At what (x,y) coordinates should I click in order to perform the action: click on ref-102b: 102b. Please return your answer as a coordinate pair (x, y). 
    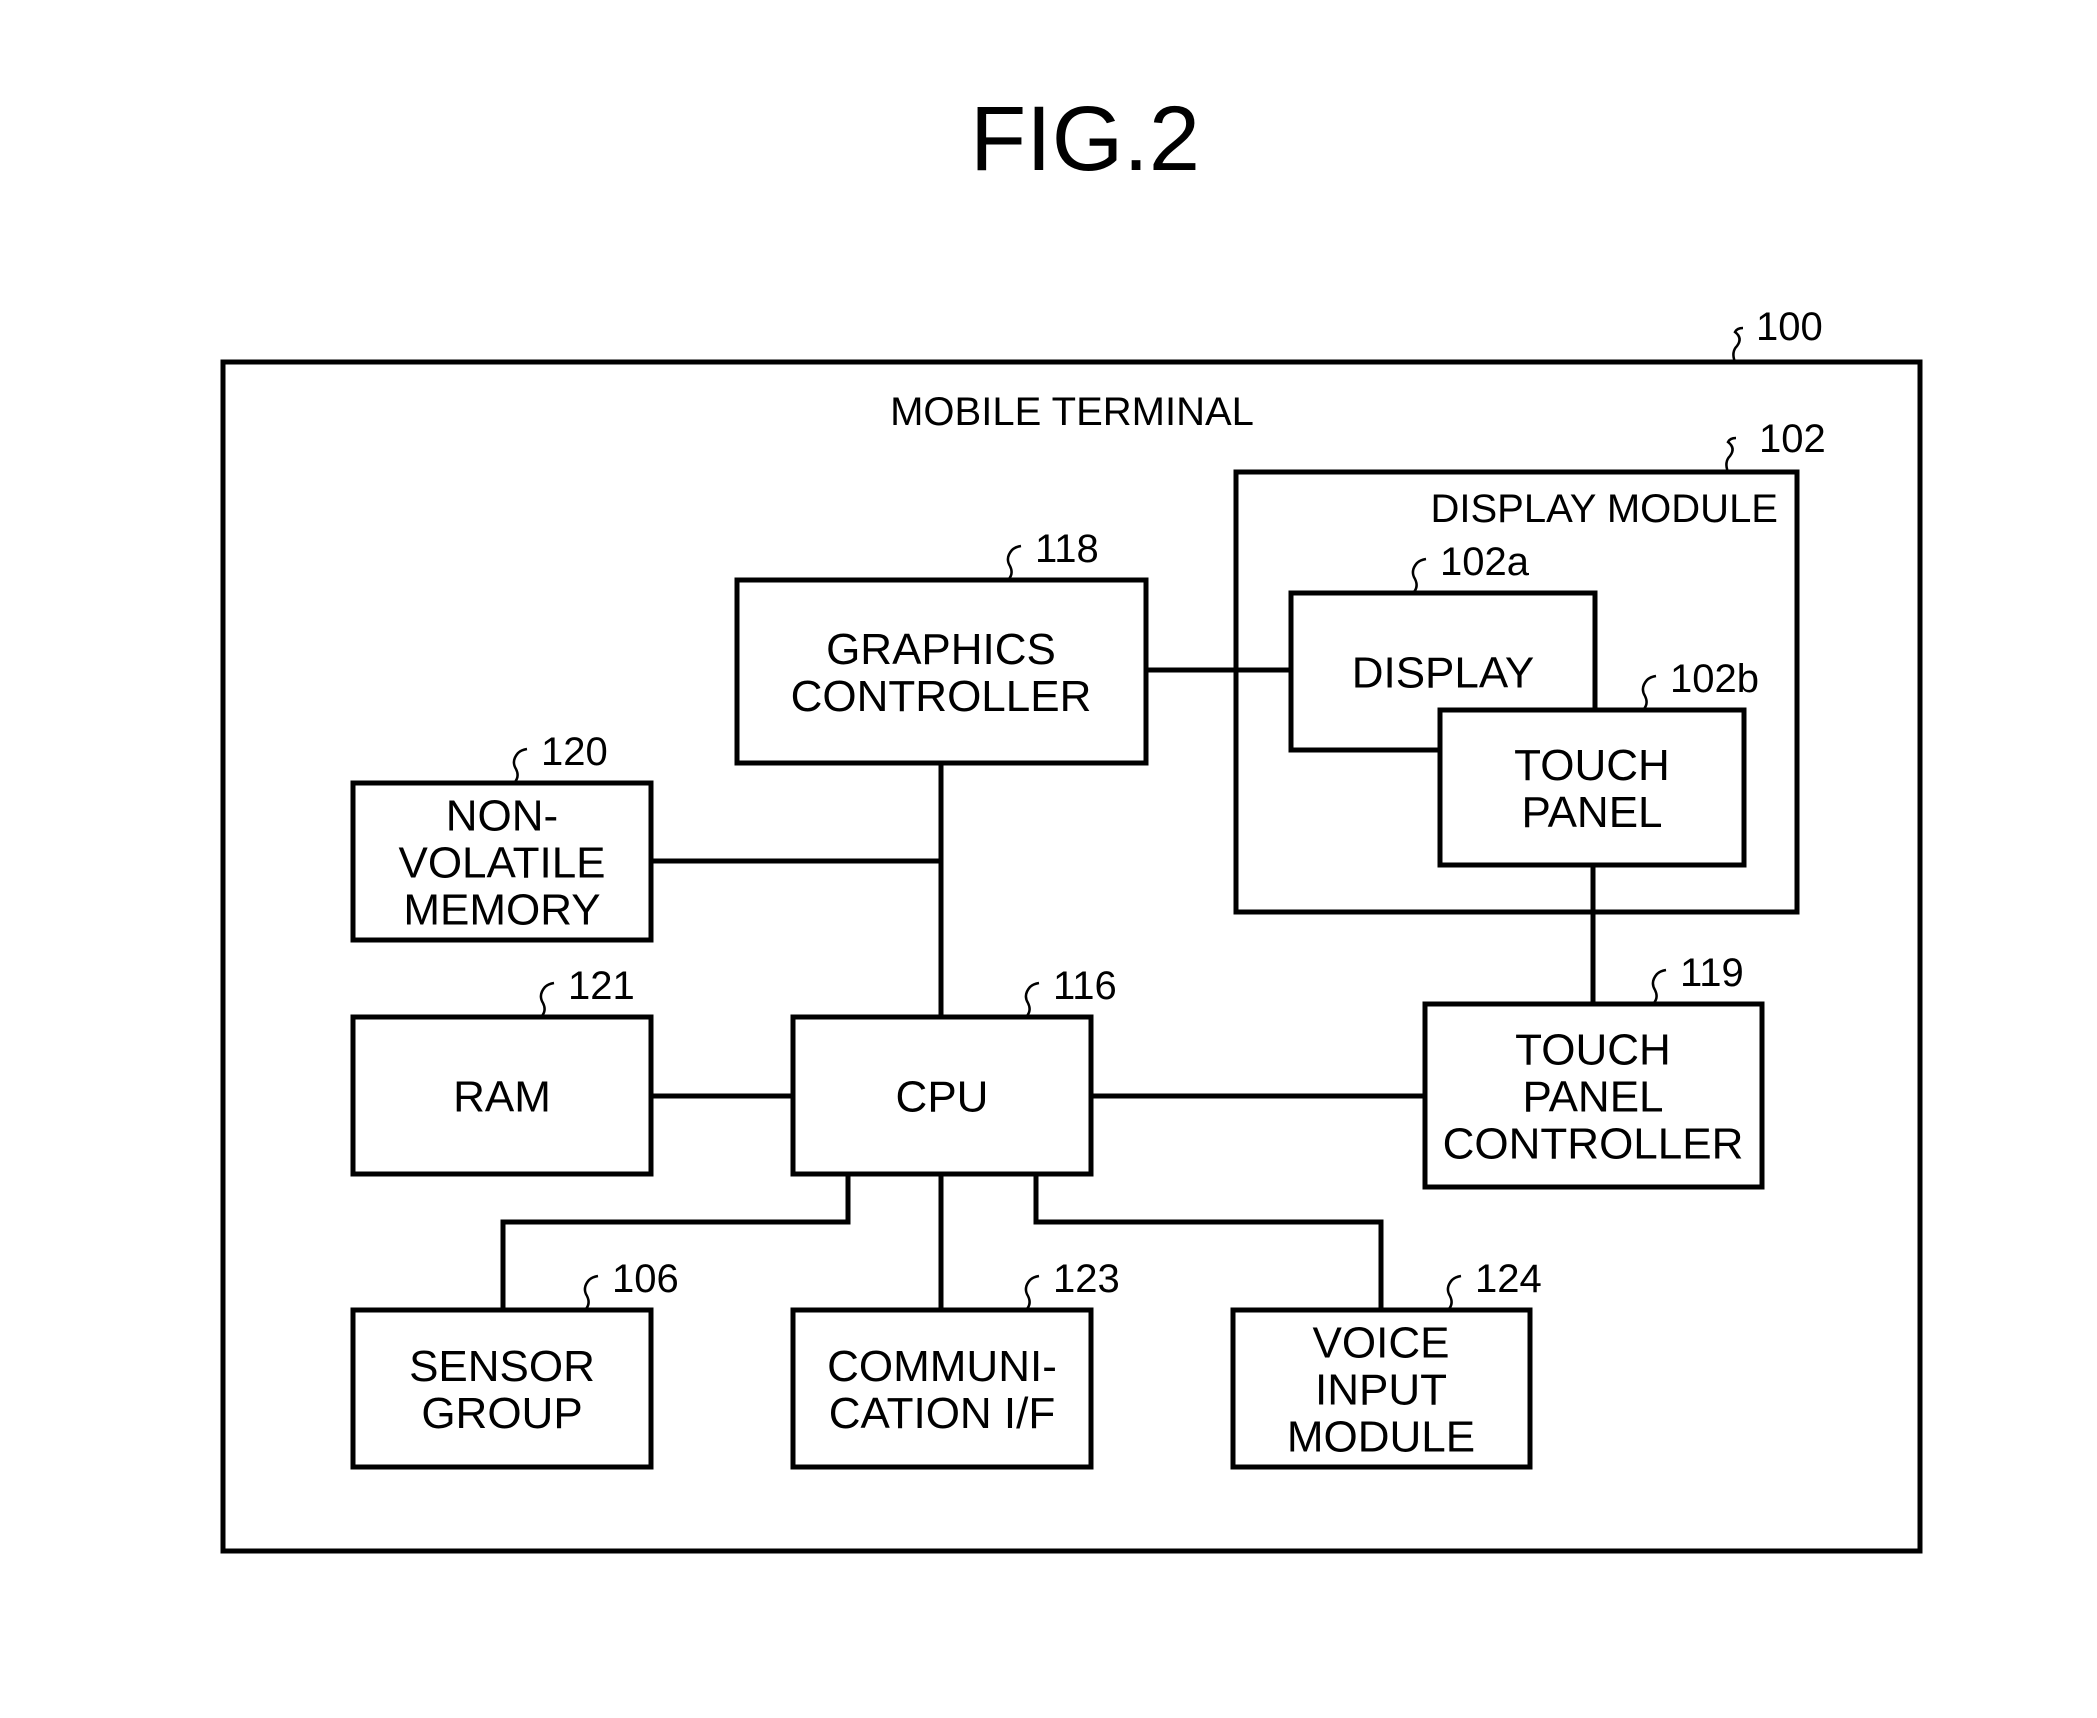
    Looking at the image, I should click on (1714, 679).